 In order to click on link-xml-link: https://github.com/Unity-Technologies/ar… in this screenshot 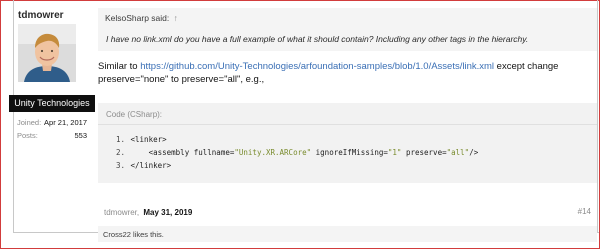, I will do `click(317, 66)`.